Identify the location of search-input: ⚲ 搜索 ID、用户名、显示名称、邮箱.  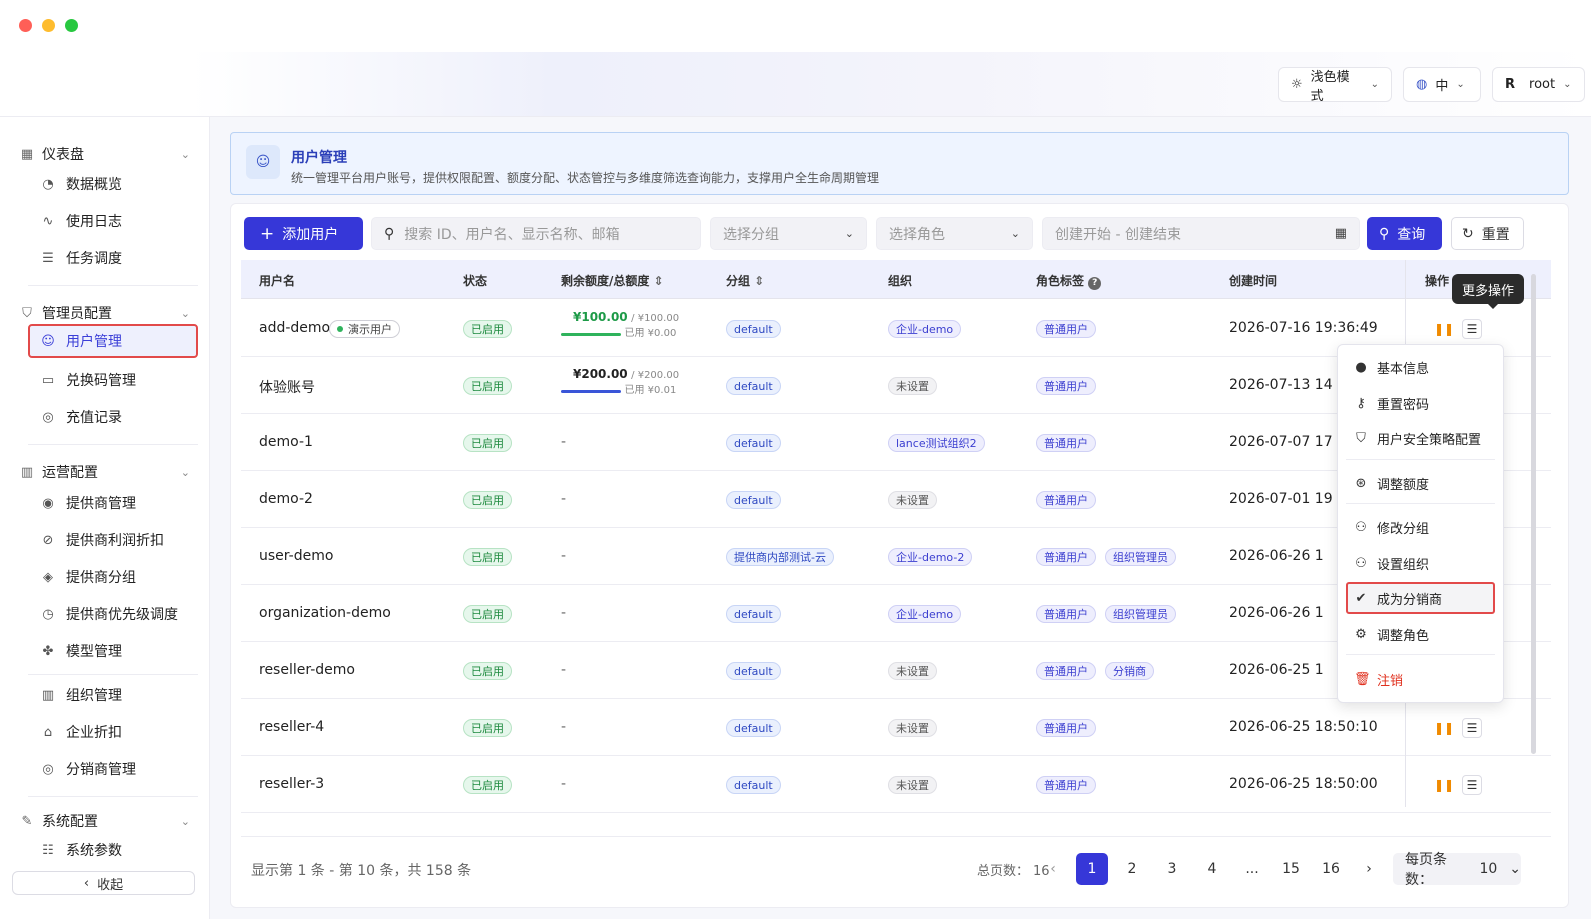
(536, 233).